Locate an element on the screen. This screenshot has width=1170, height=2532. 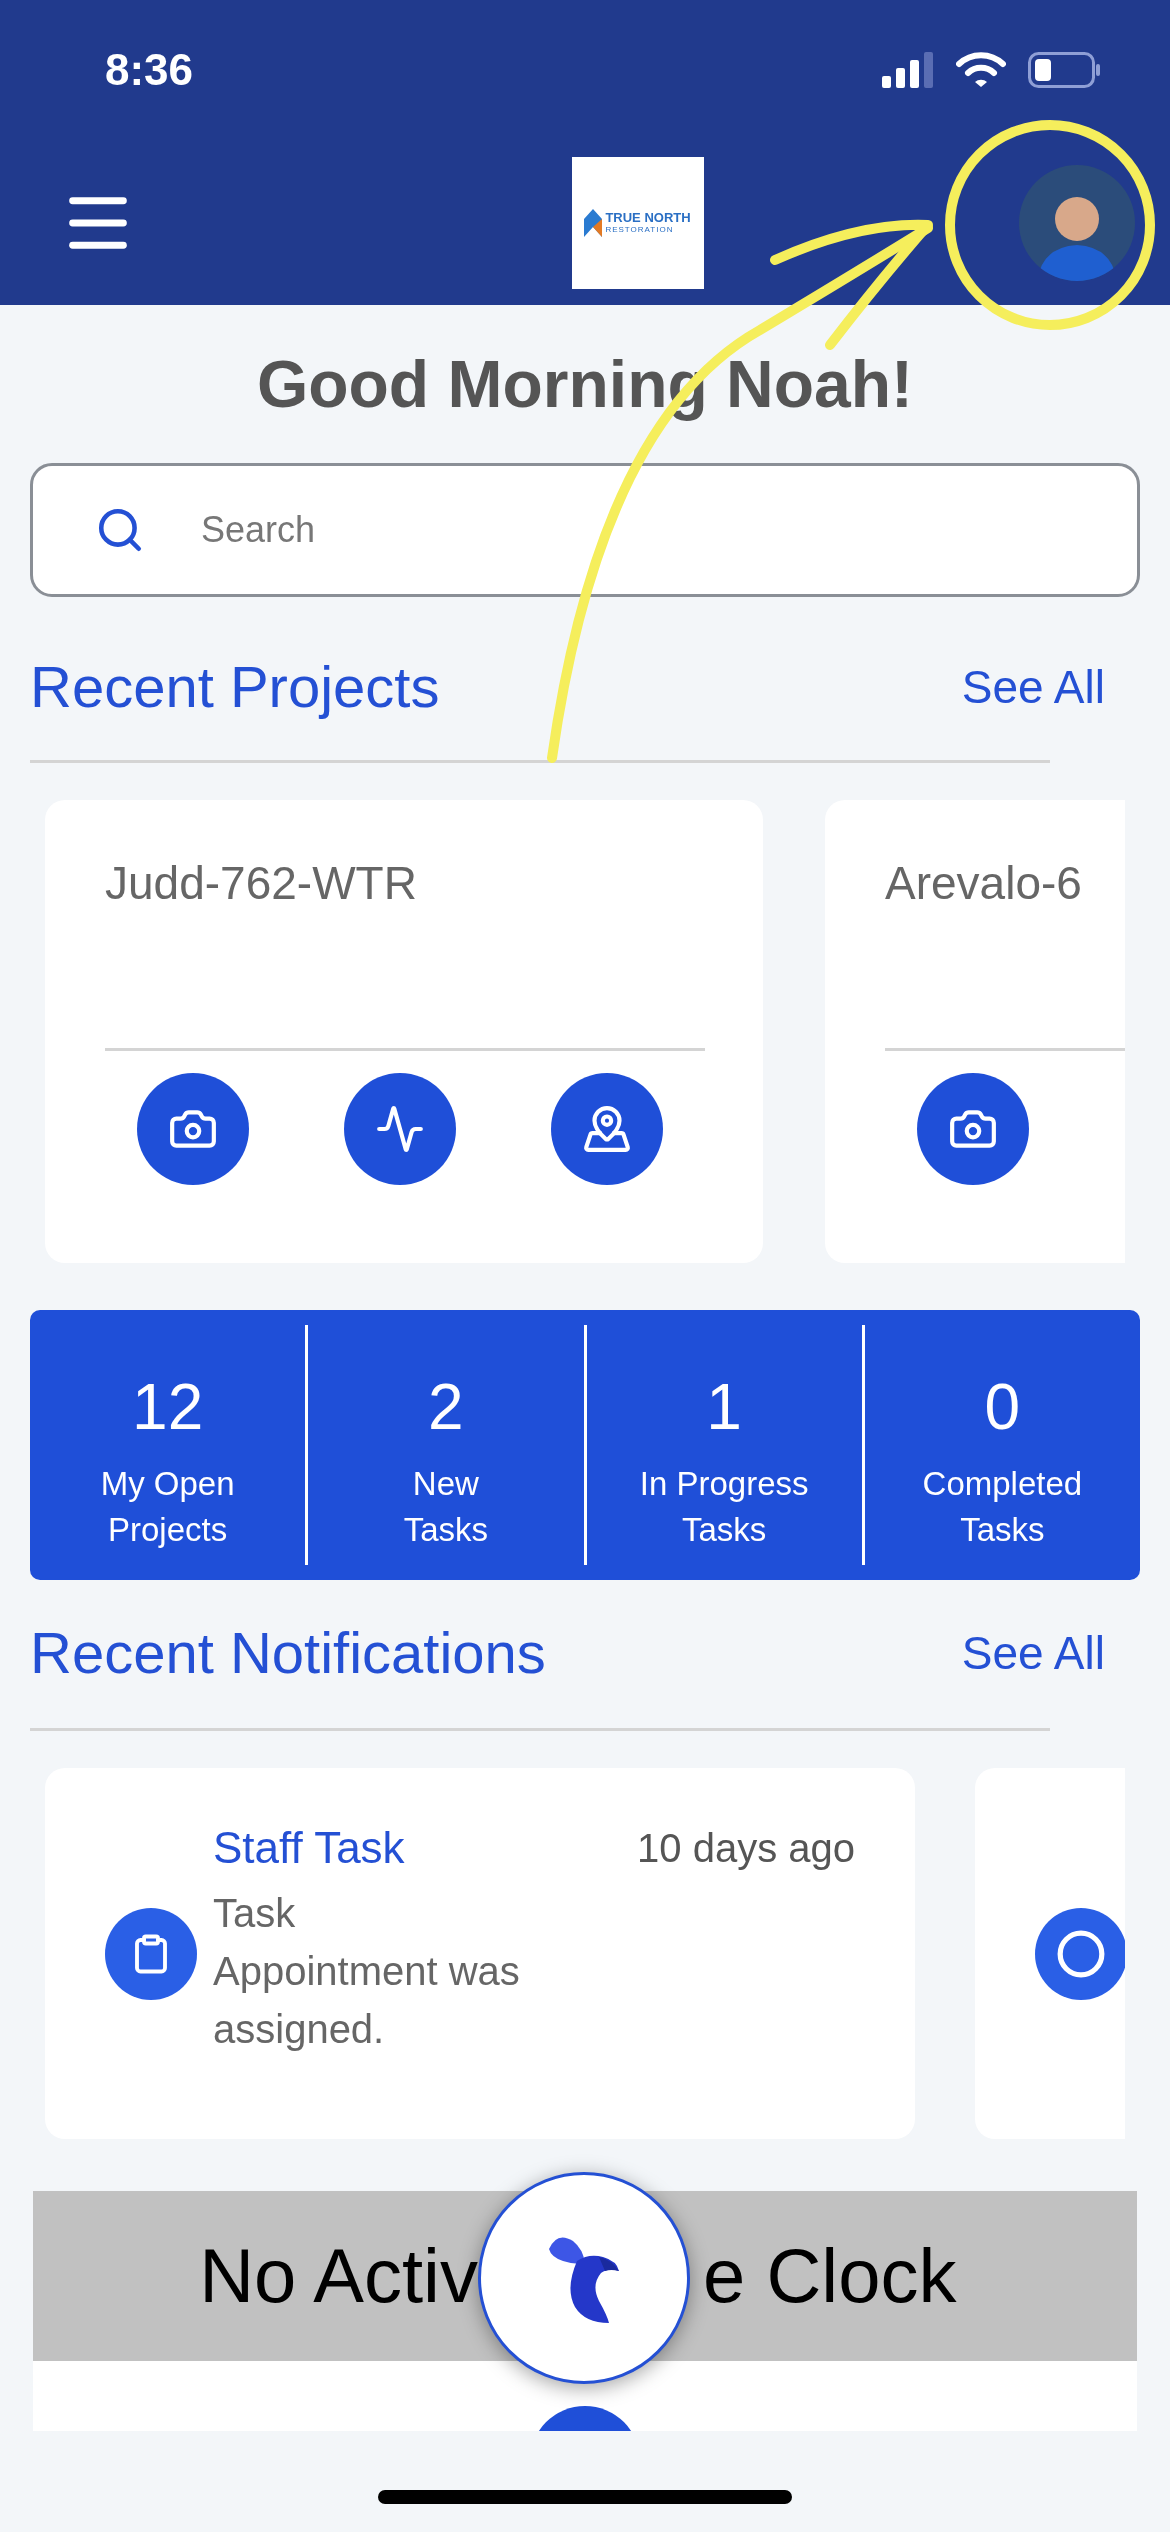
wifi-icon is located at coordinates (981, 70).